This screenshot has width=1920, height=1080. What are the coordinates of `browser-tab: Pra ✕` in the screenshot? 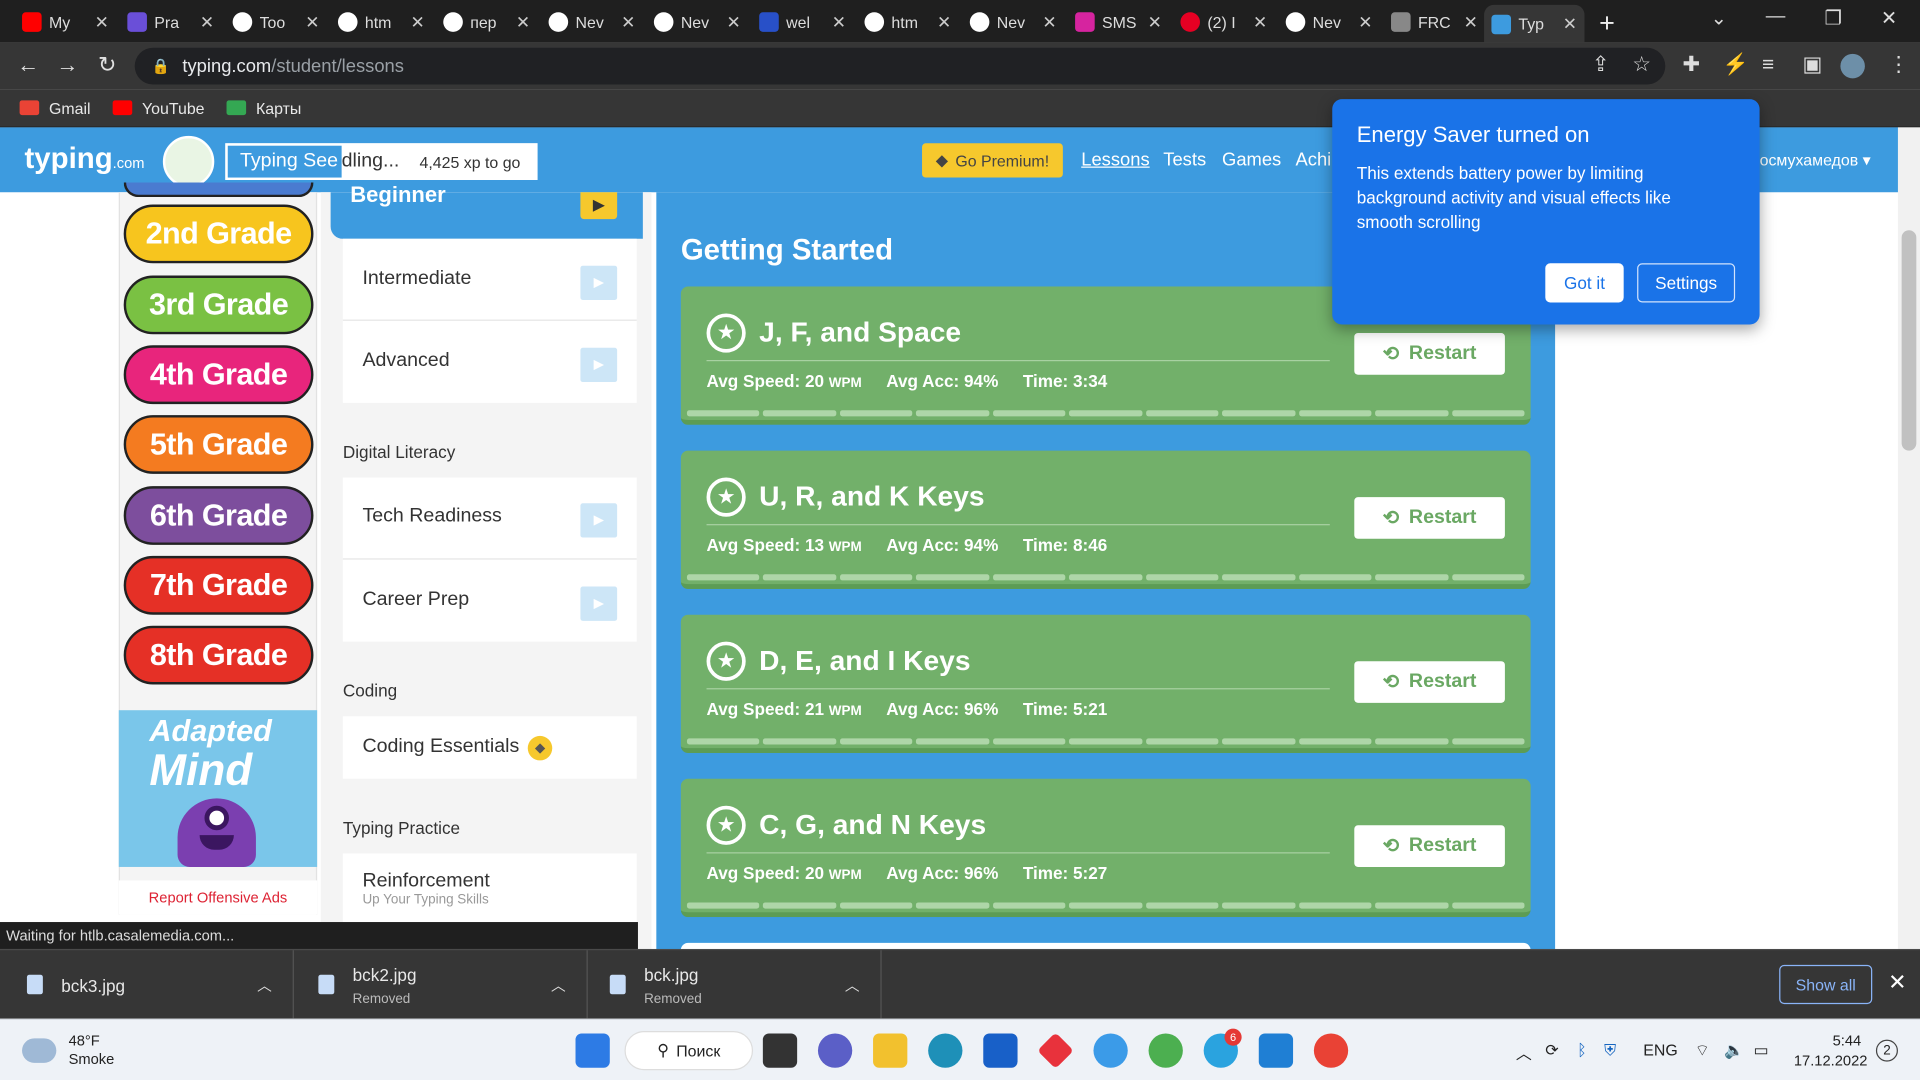 It's located at (171, 22).